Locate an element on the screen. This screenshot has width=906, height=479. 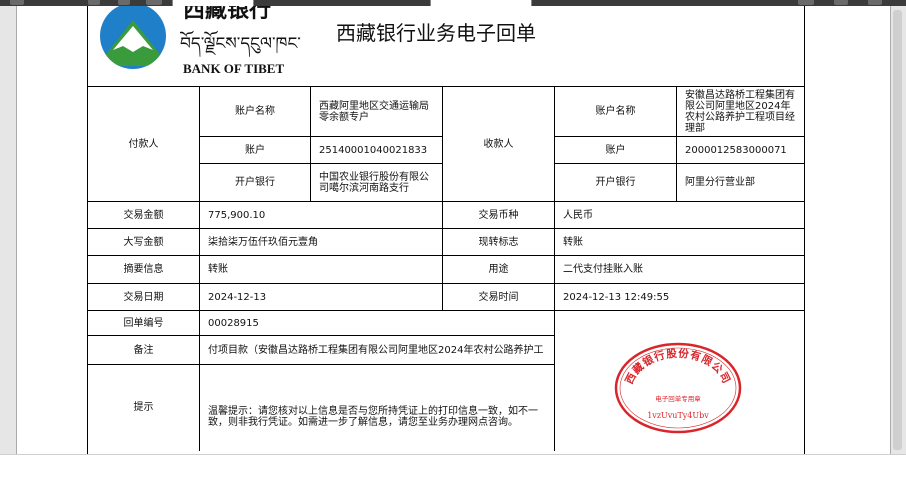
tip-label: 提示 is located at coordinates (143, 407).